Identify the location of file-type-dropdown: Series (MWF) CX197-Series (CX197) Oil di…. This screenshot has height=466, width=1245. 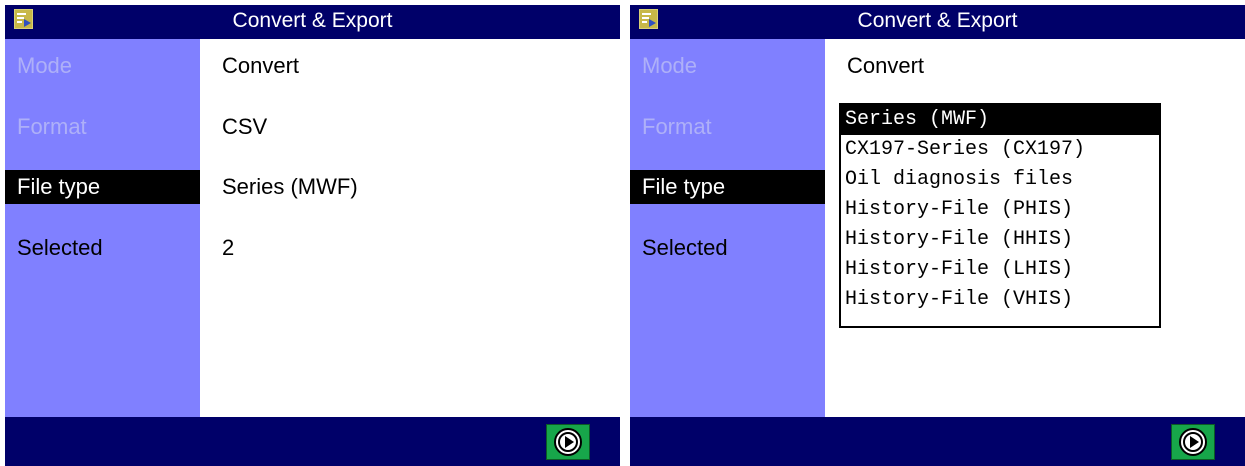
(1000, 215).